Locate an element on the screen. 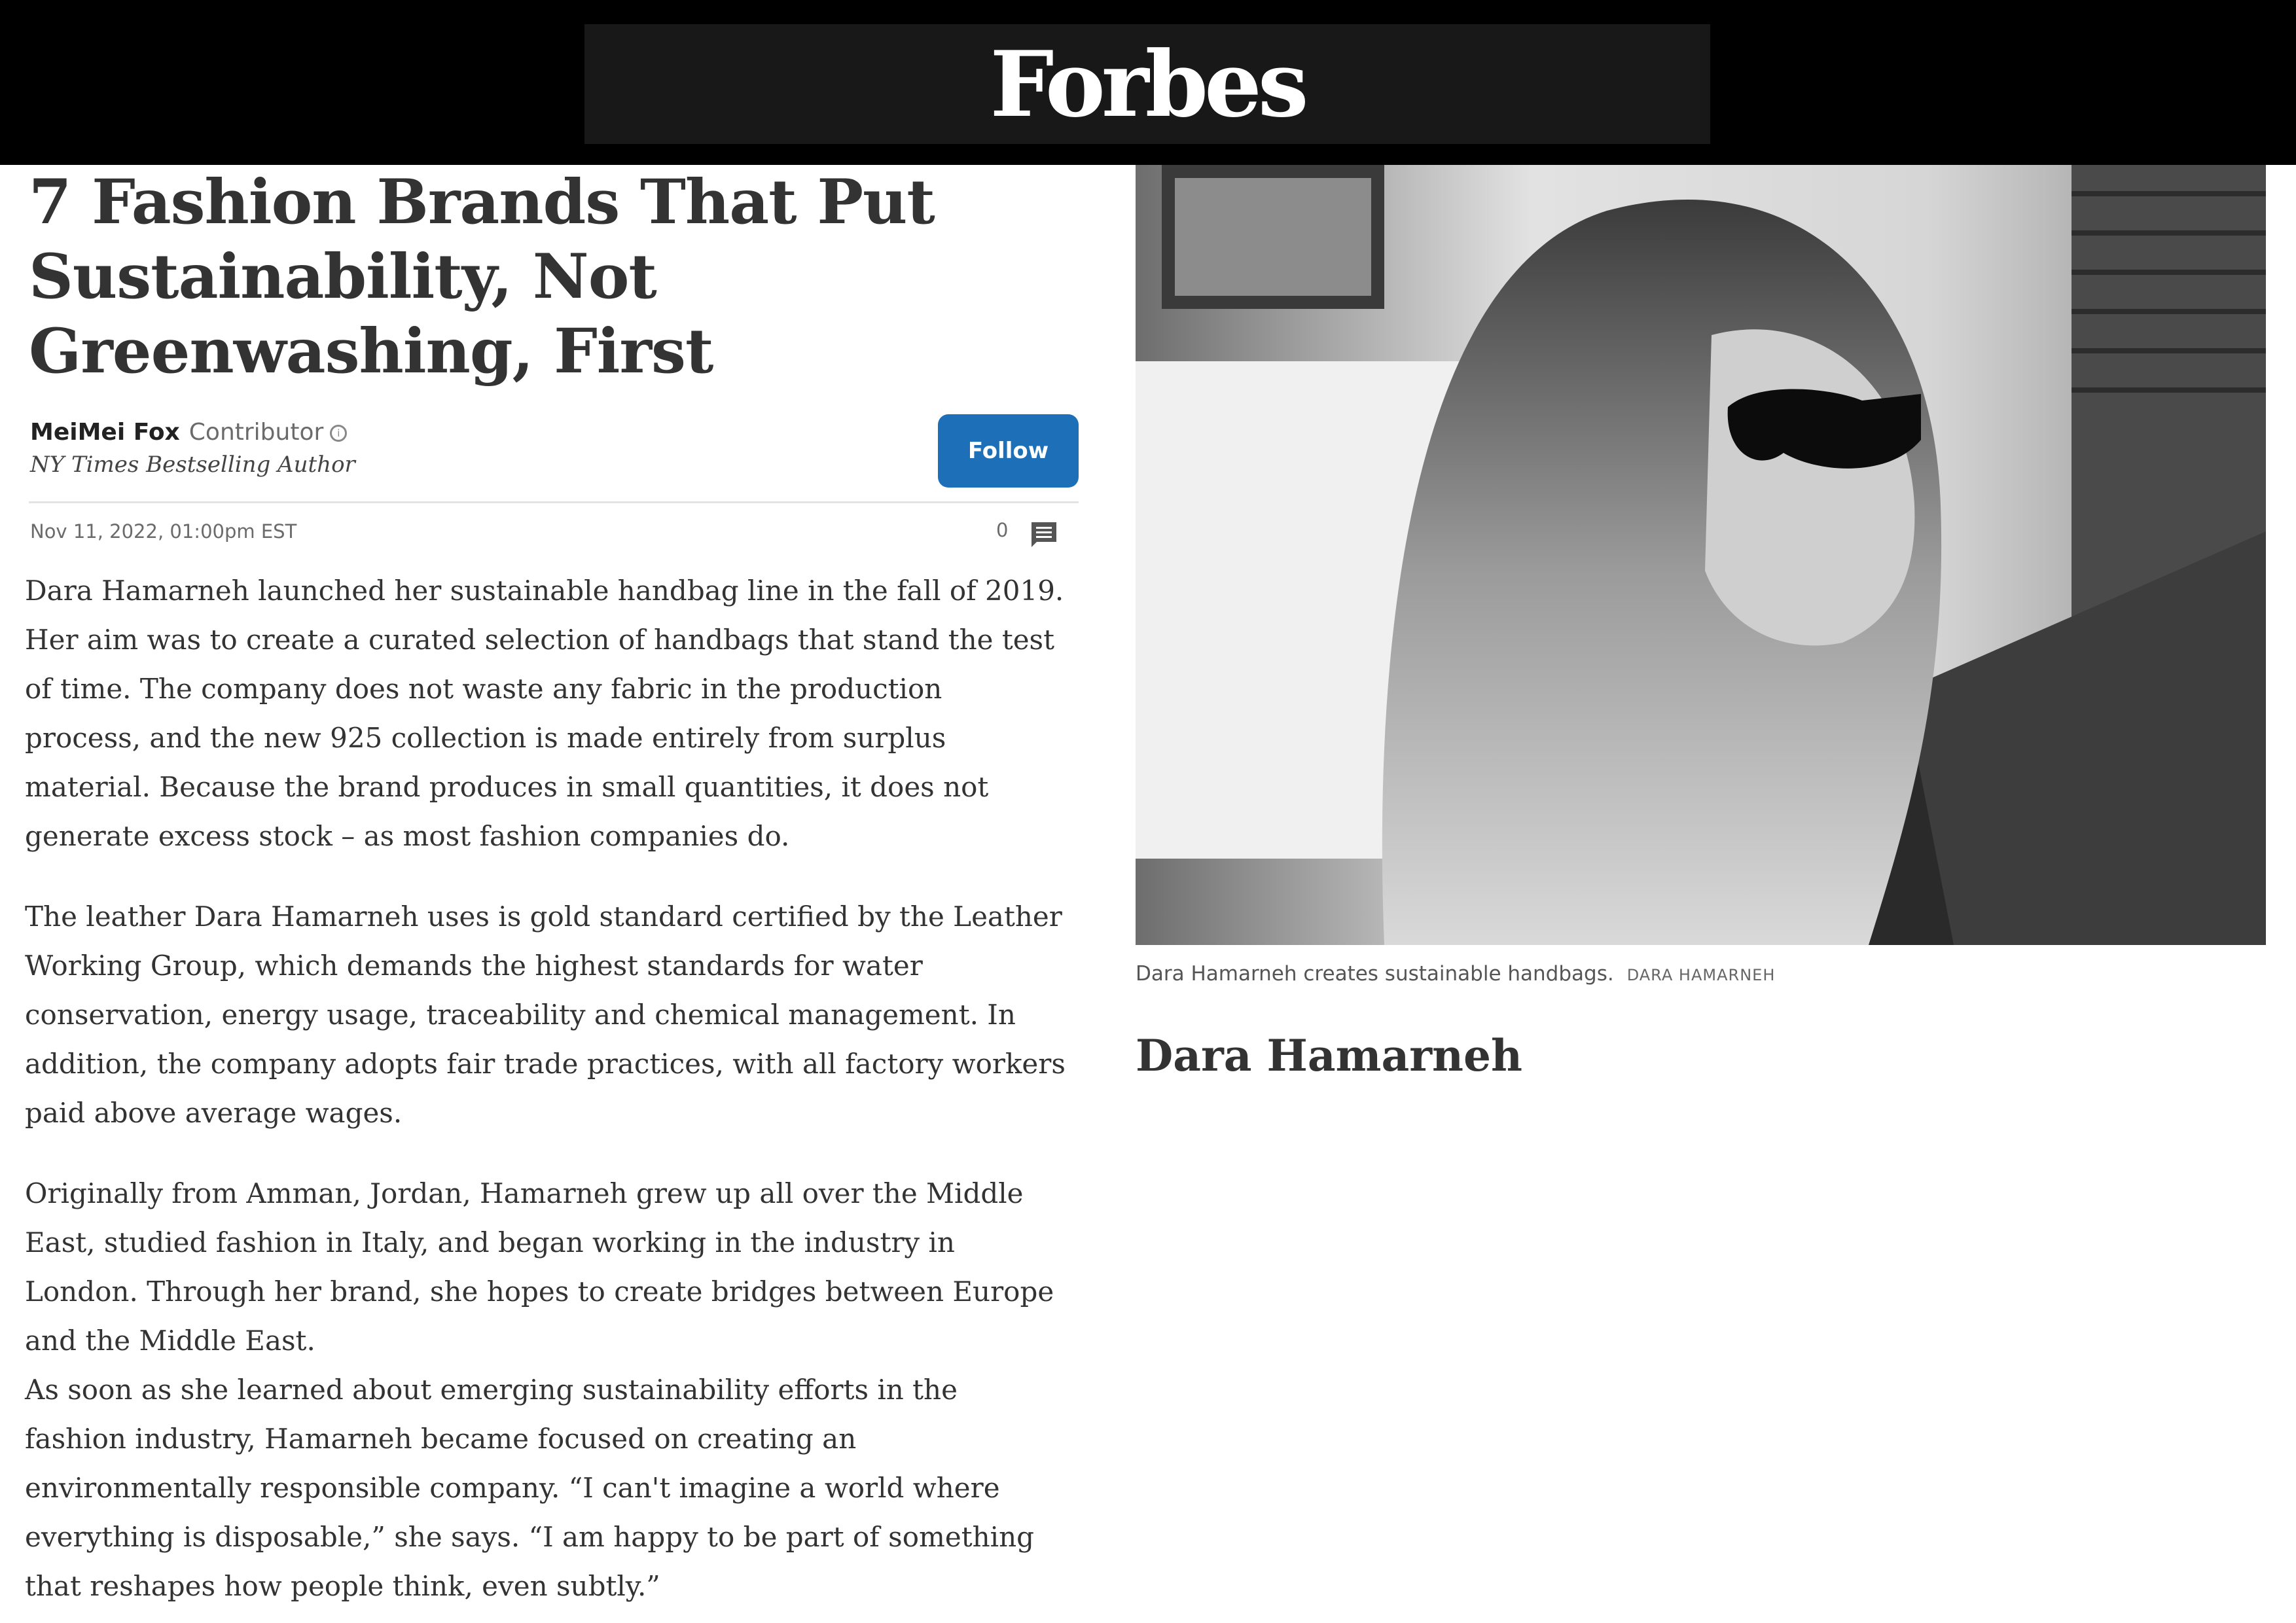 The height and width of the screenshot is (1623, 2296). author-title: NY Times Bestselling Author is located at coordinates (192, 465).